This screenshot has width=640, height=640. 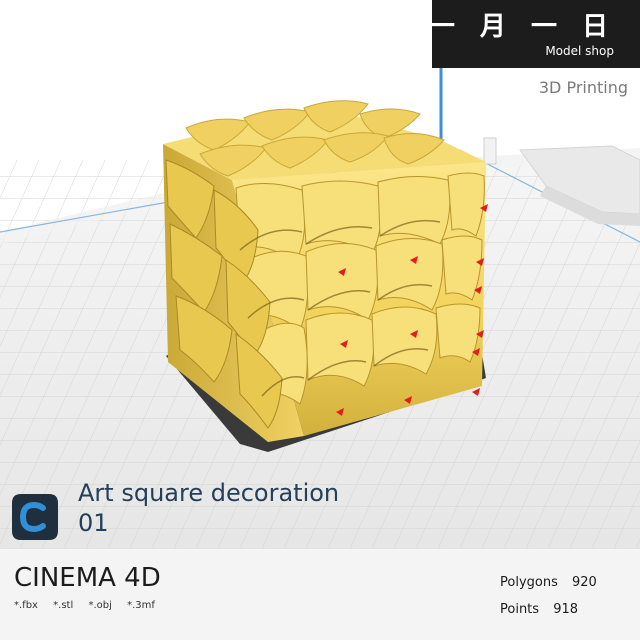 What do you see at coordinates (566, 609) in the screenshot?
I see `points-value: 918` at bounding box center [566, 609].